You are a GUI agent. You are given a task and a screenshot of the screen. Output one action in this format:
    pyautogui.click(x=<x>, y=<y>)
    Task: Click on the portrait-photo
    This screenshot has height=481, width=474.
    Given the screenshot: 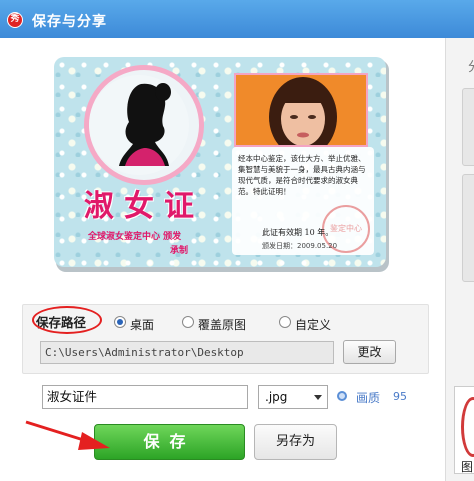 What is the action you would take?
    pyautogui.click(x=301, y=110)
    